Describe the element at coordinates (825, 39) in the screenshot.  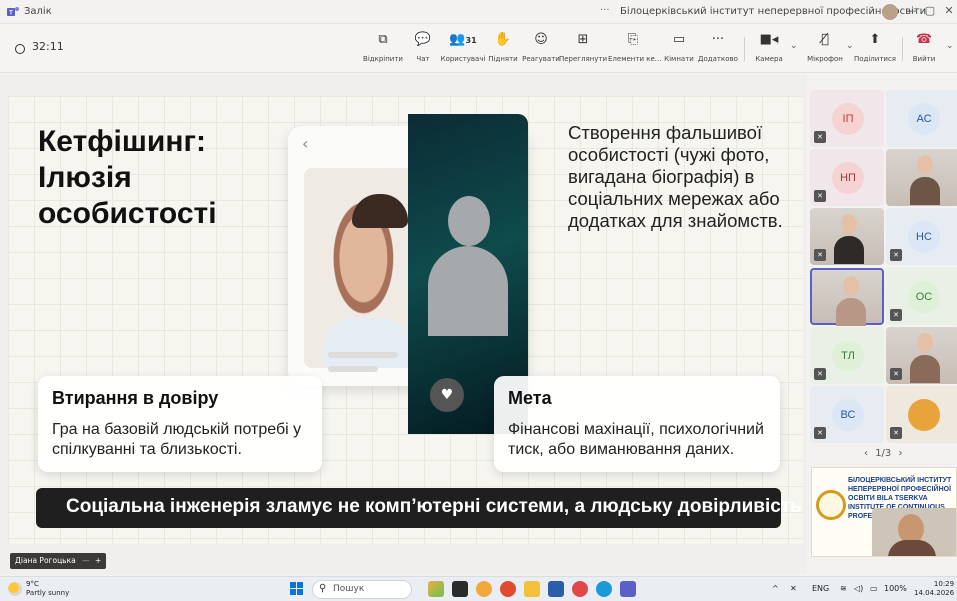
I see `mic-off-icon: 🎙̸` at that location.